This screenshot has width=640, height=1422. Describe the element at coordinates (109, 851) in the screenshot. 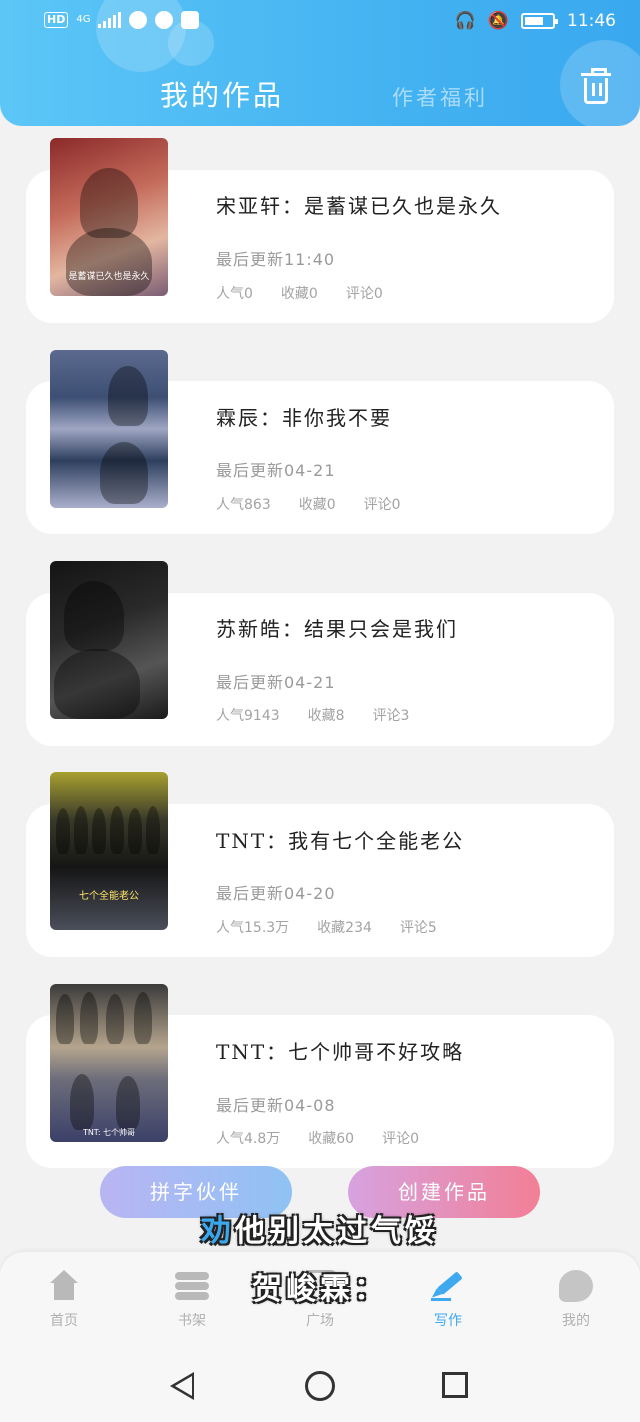

I see `work-cover-image: 七个全能老公` at that location.